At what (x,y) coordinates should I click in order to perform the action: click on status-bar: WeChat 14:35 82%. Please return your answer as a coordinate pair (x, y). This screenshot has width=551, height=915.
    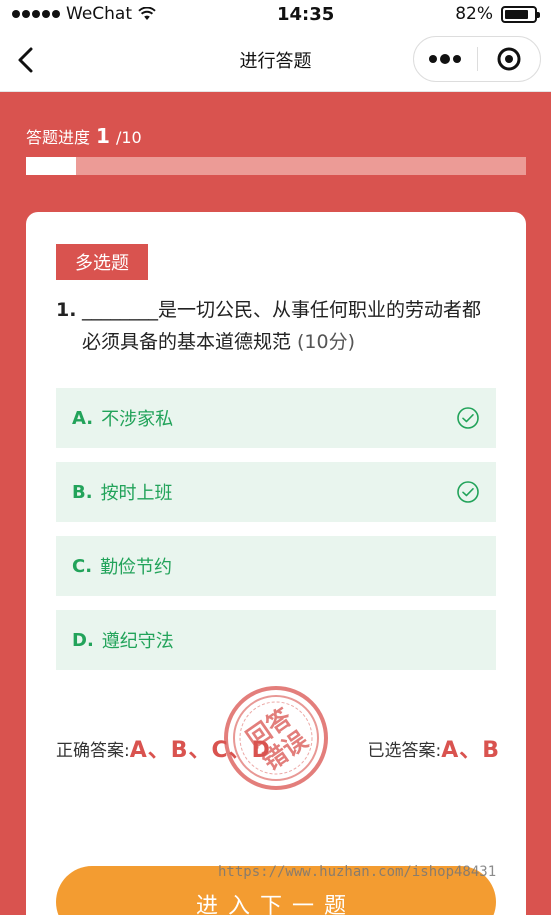
    Looking at the image, I should click on (275, 14).